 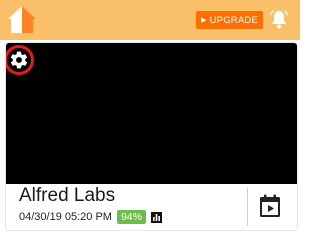 What do you see at coordinates (19, 60) in the screenshot?
I see `gear-icon` at bounding box center [19, 60].